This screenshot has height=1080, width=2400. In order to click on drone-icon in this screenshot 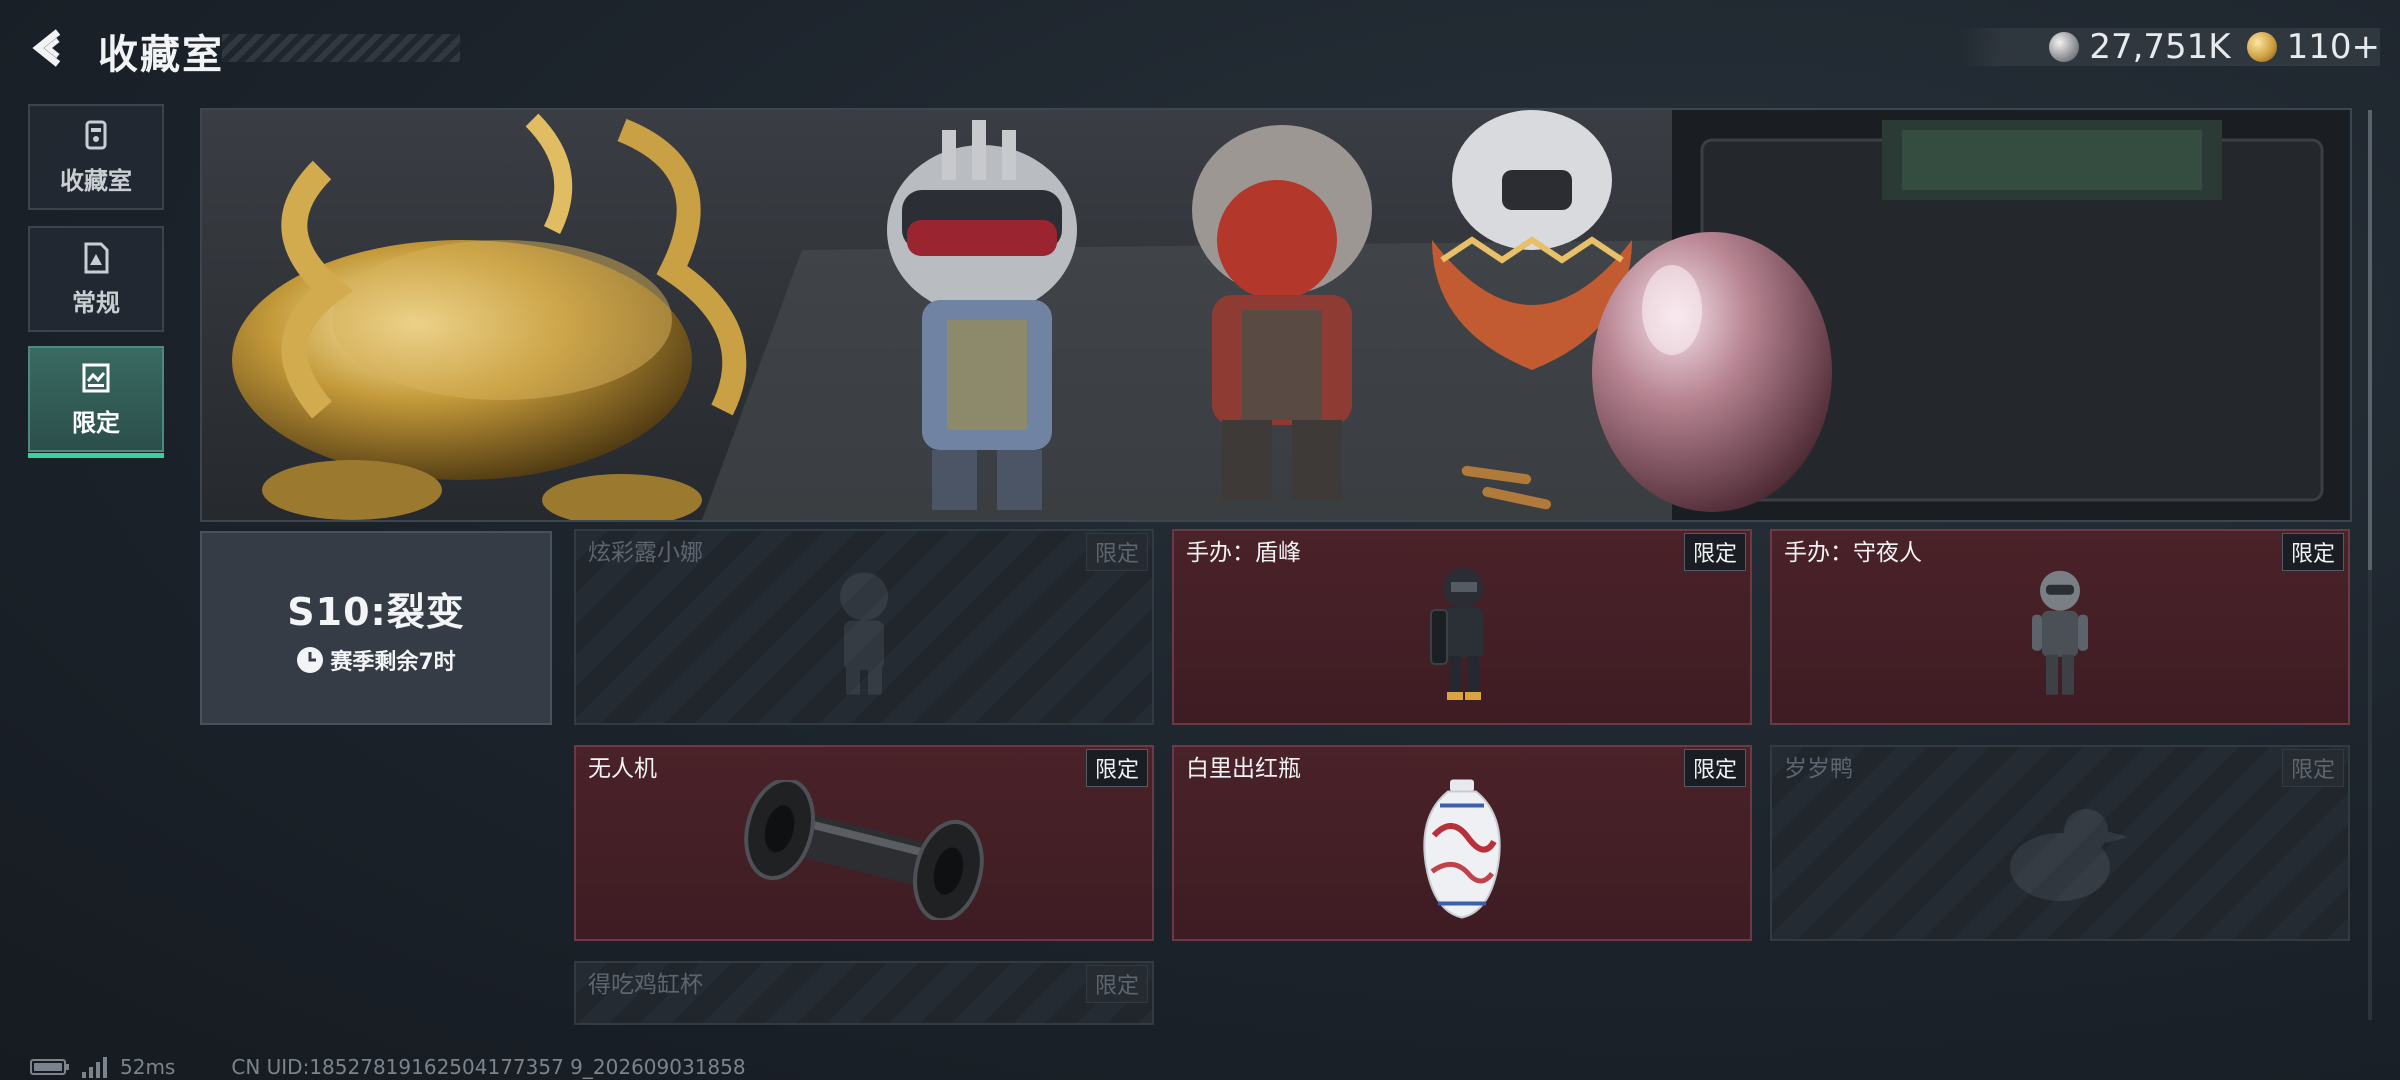, I will do `click(864, 850)`.